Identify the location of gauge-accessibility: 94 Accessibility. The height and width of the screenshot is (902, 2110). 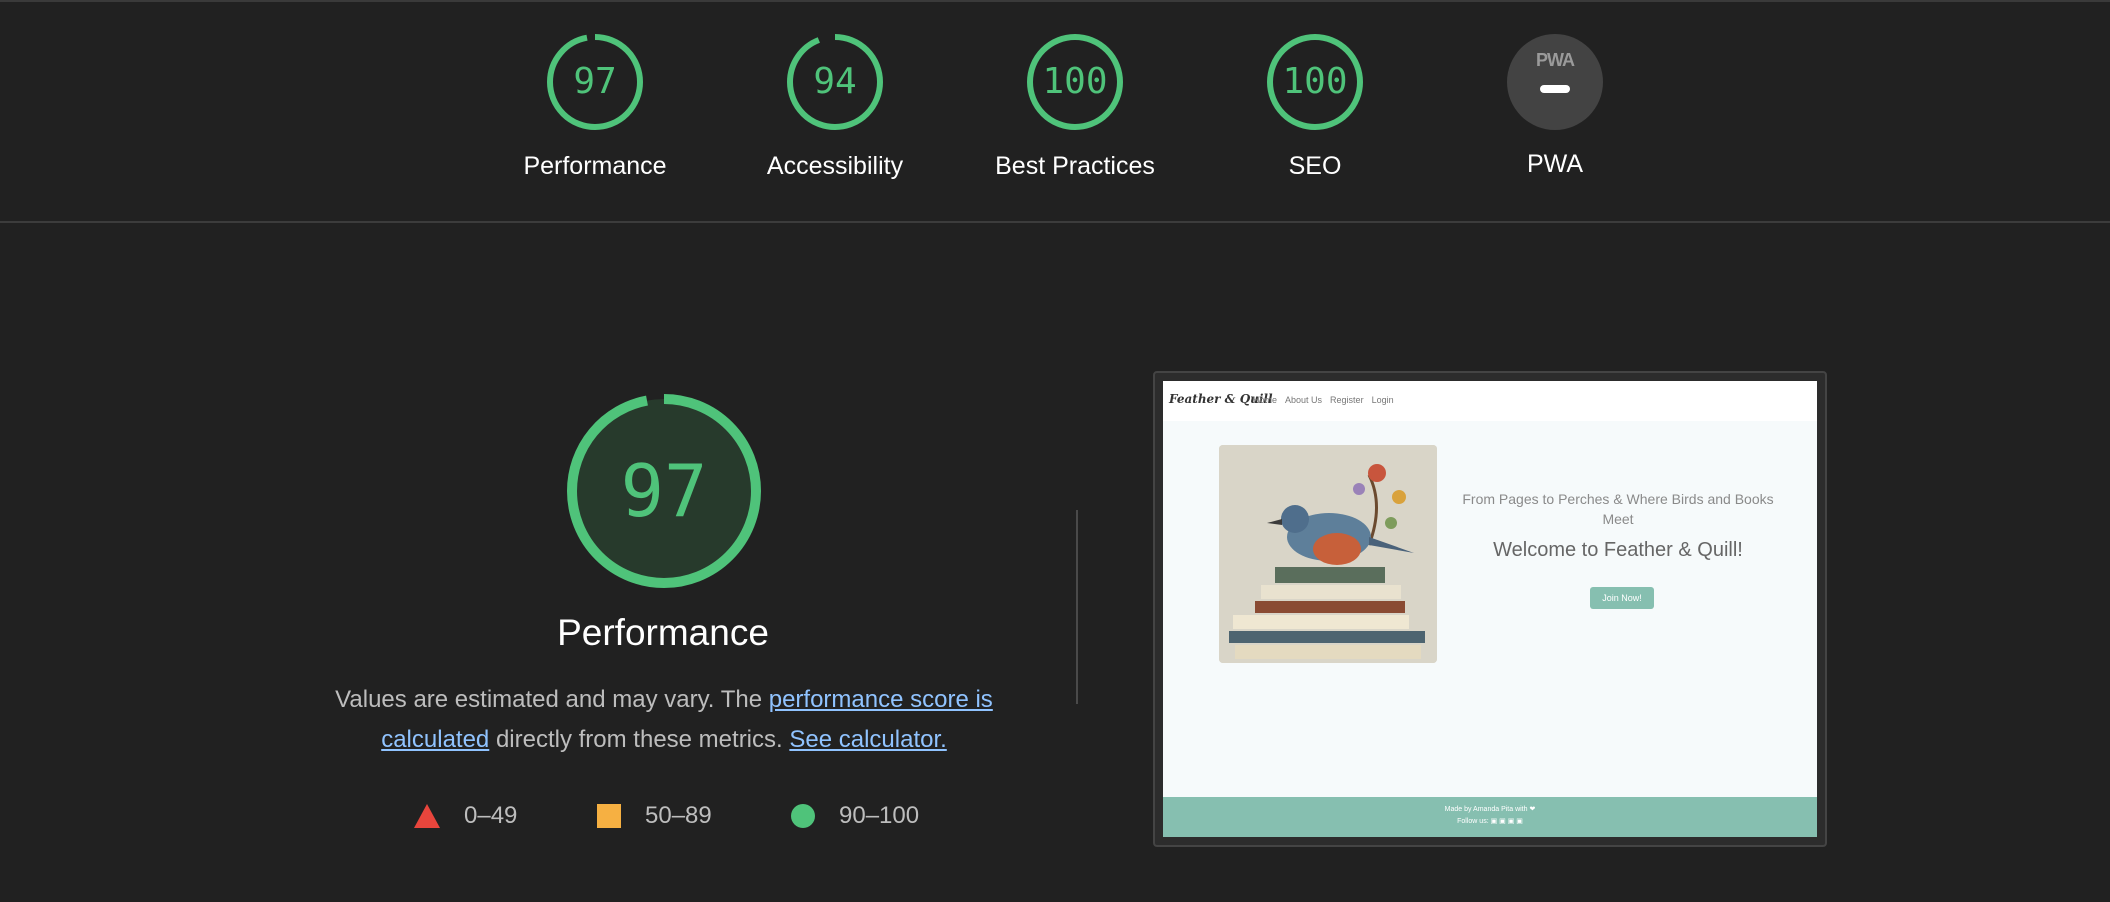
(835, 106).